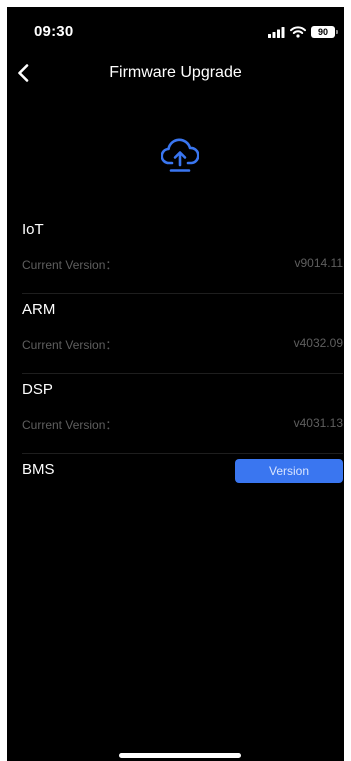  What do you see at coordinates (180, 755) in the screenshot?
I see `home-indicator` at bounding box center [180, 755].